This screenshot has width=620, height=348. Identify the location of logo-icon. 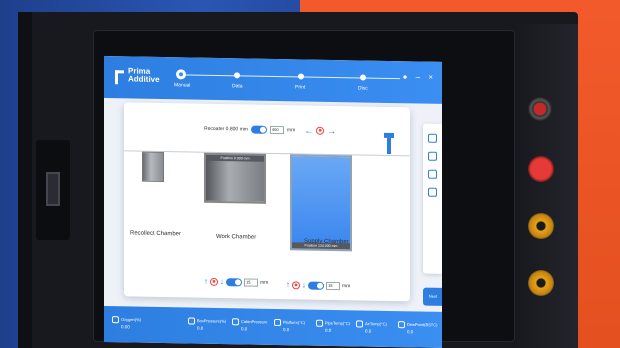
(119, 77).